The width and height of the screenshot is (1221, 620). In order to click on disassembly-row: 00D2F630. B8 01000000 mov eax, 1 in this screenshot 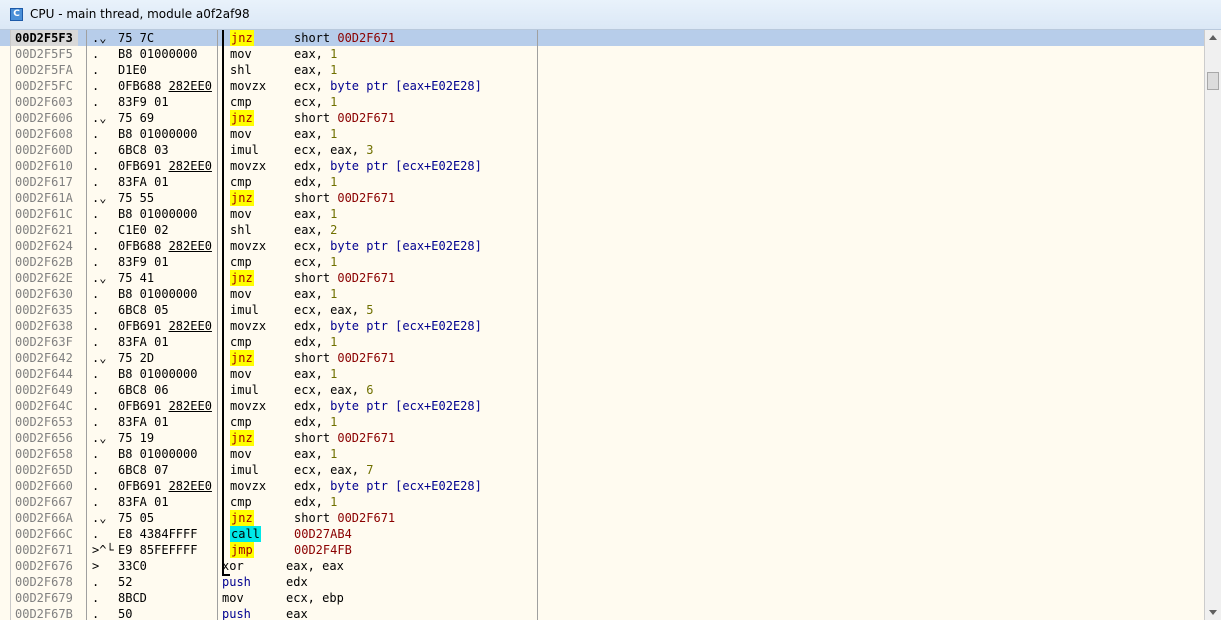, I will do `click(602, 294)`.